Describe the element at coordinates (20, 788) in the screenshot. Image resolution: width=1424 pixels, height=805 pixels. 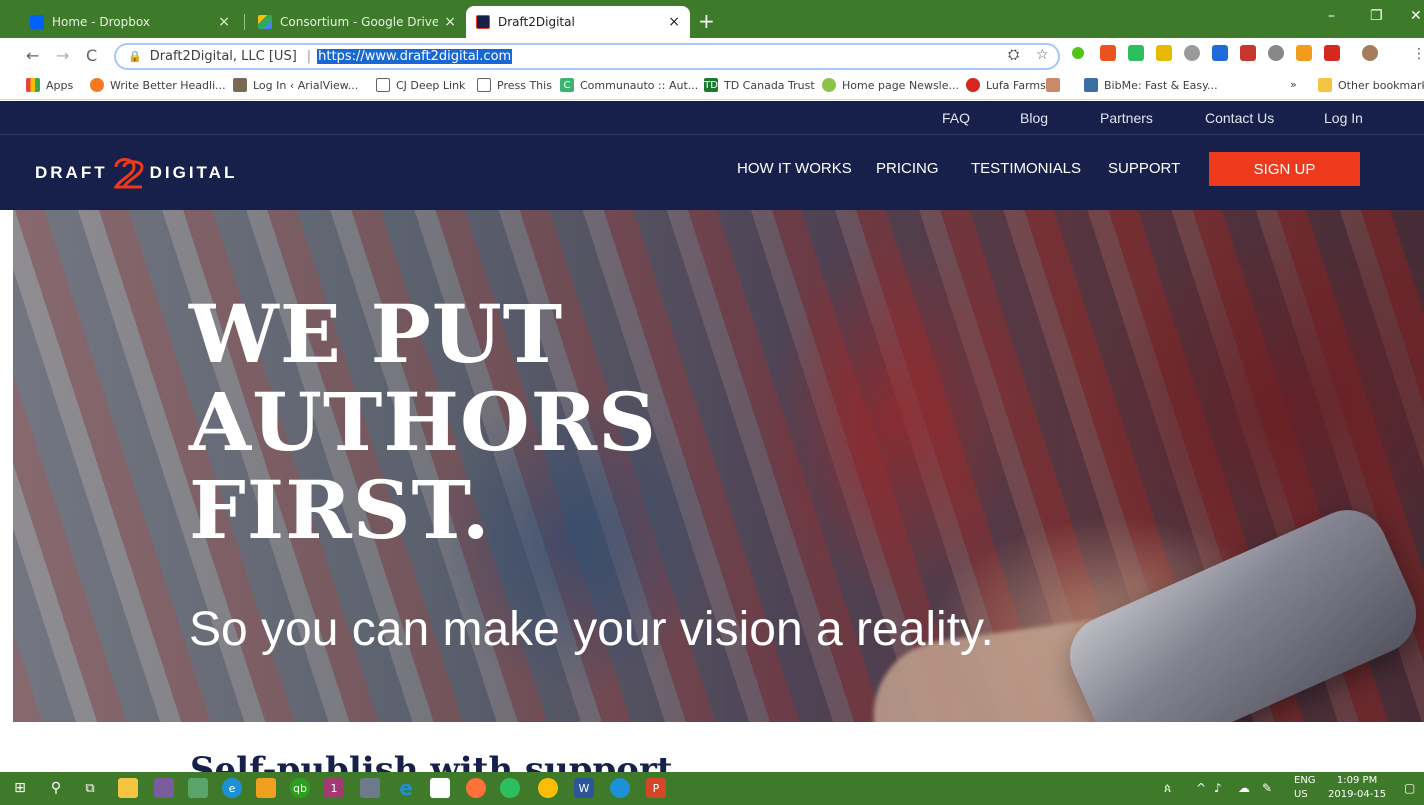
I see `windows-start-icon: ⊞` at that location.